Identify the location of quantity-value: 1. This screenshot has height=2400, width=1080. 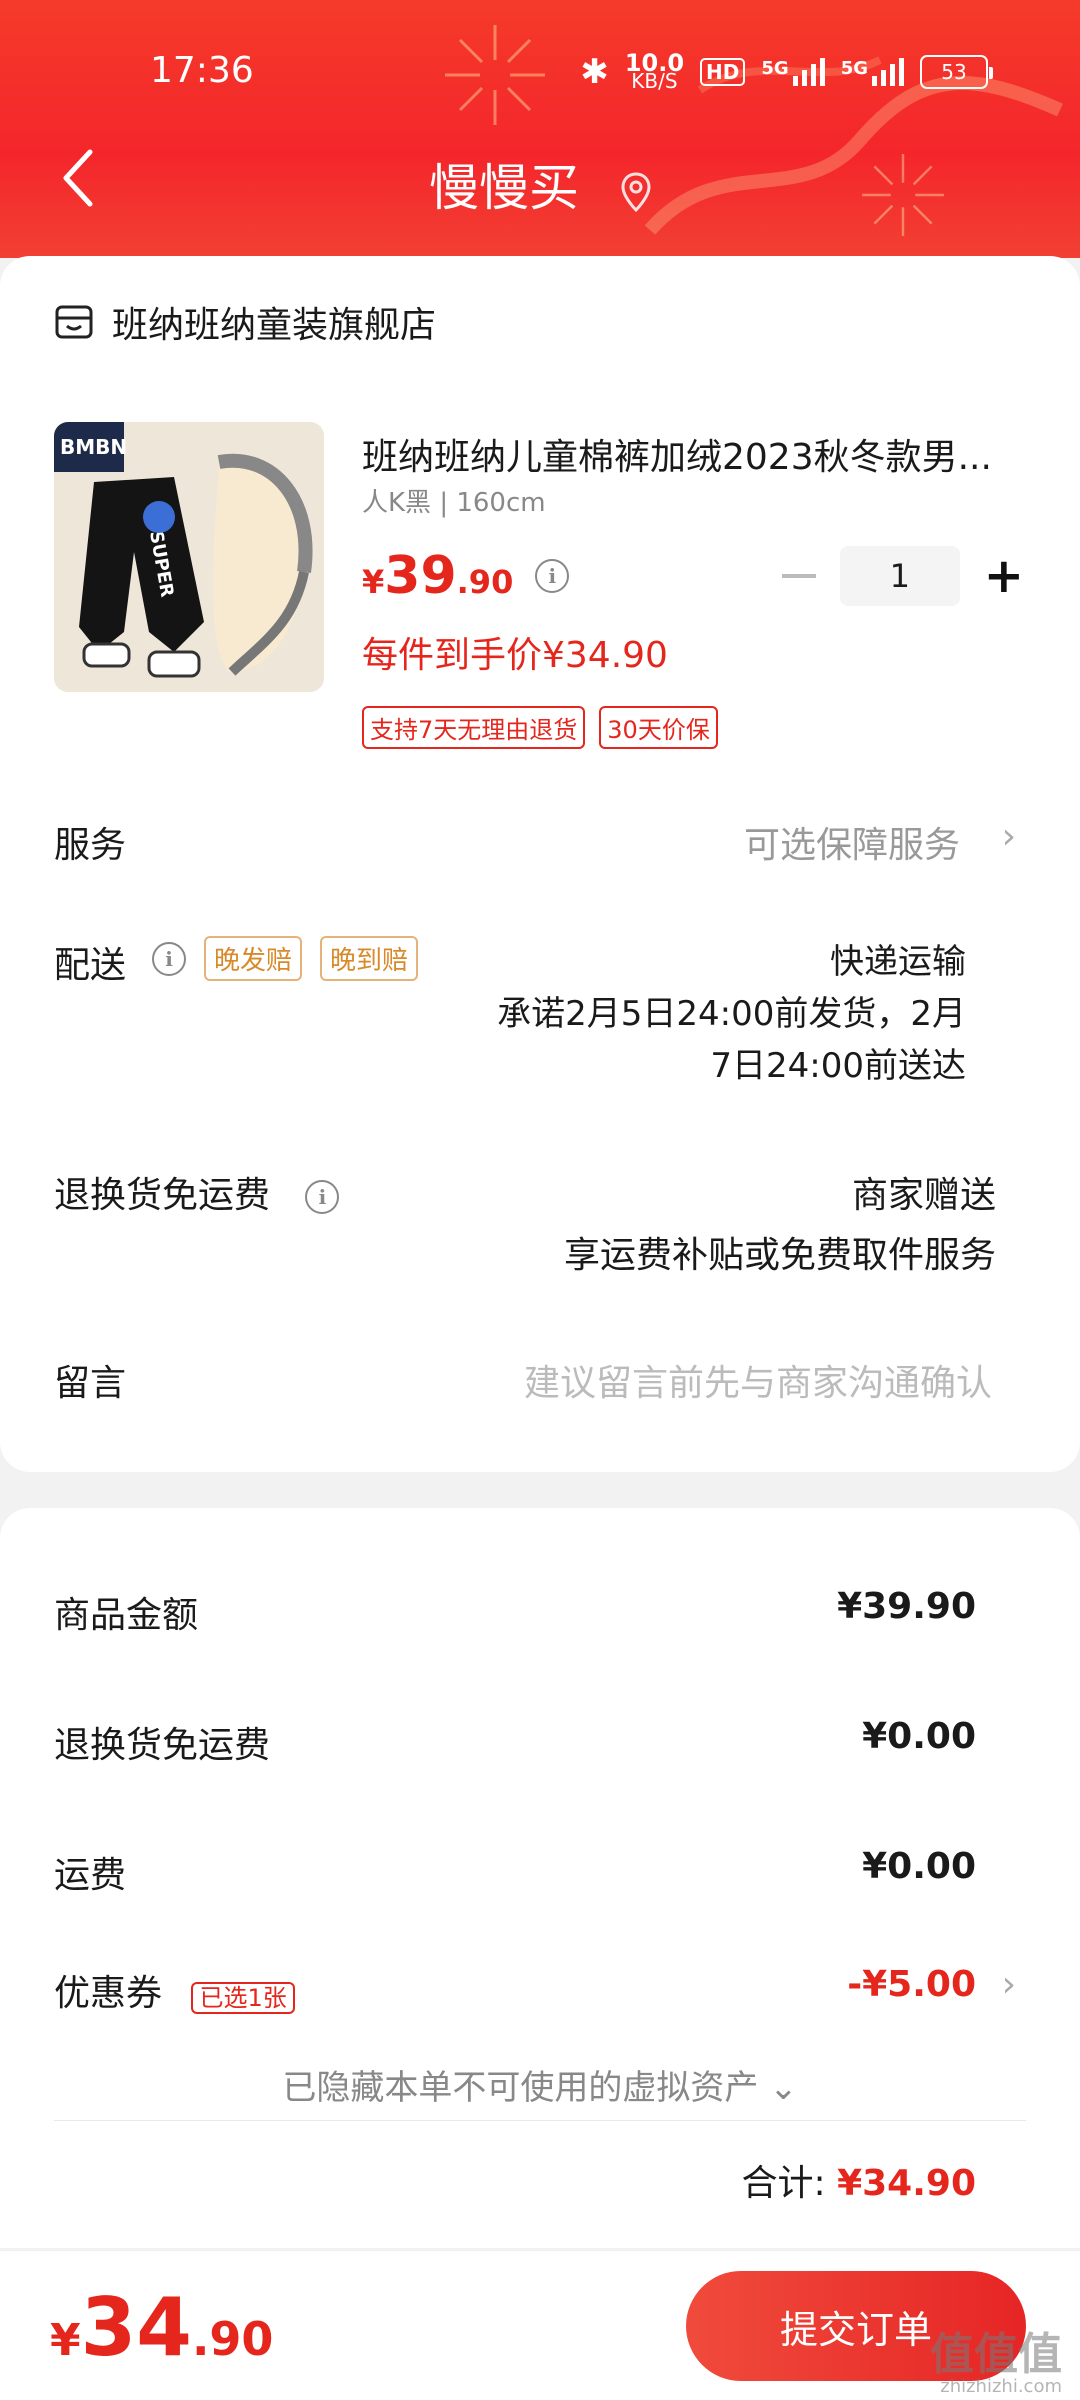
(899, 576).